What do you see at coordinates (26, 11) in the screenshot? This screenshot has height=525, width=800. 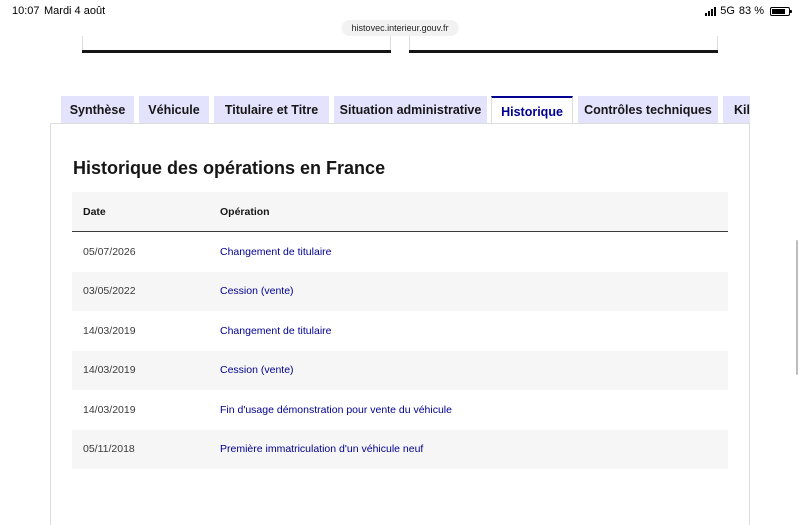 I see `status-time: 10:07` at bounding box center [26, 11].